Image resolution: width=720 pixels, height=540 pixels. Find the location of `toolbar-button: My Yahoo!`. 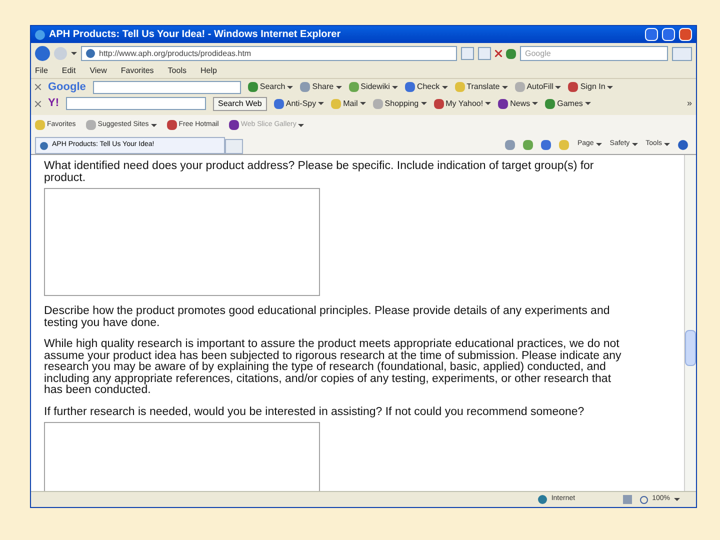

toolbar-button: My Yahoo! is located at coordinates (463, 104).